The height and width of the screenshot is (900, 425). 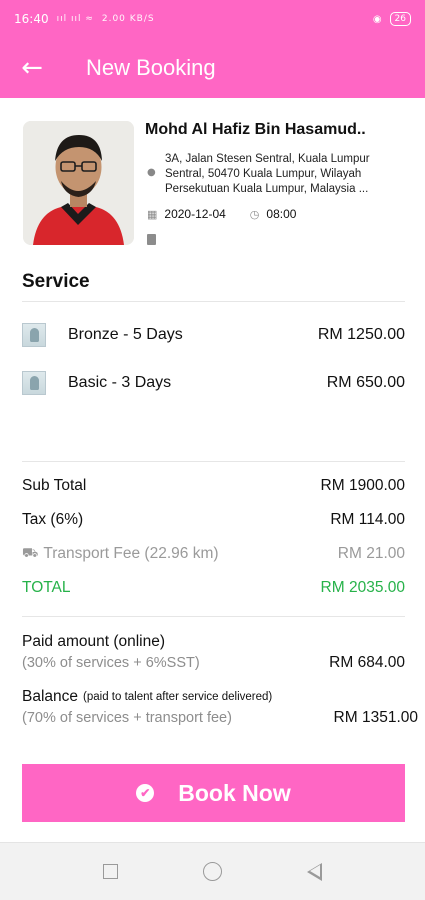 I want to click on system-nav-bar, so click(x=212, y=871).